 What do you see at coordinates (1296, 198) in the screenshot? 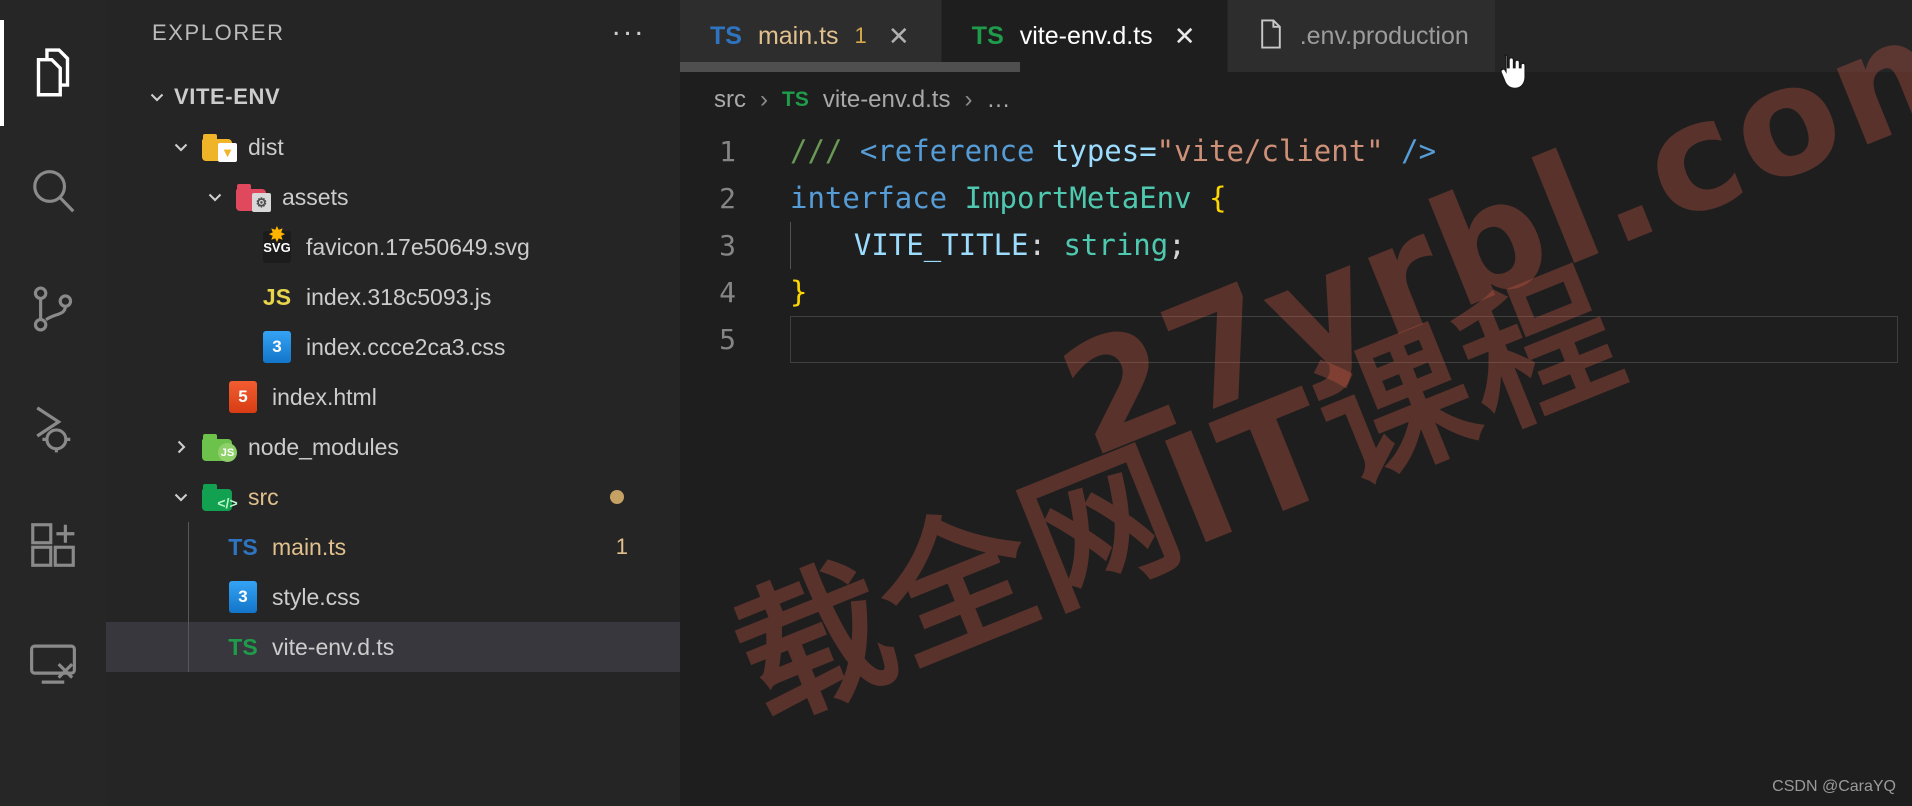
I see `code-line: 2 interface ImportMetaEnv {` at bounding box center [1296, 198].